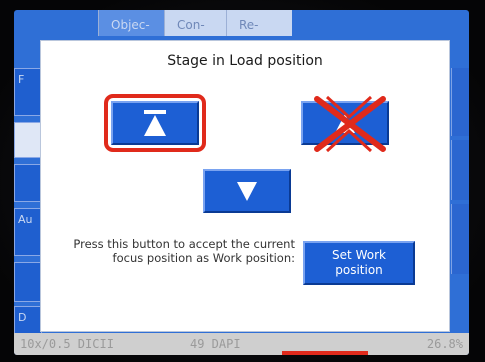 The image size is (485, 362). I want to click on tab-reflector: Re-, so click(259, 23).